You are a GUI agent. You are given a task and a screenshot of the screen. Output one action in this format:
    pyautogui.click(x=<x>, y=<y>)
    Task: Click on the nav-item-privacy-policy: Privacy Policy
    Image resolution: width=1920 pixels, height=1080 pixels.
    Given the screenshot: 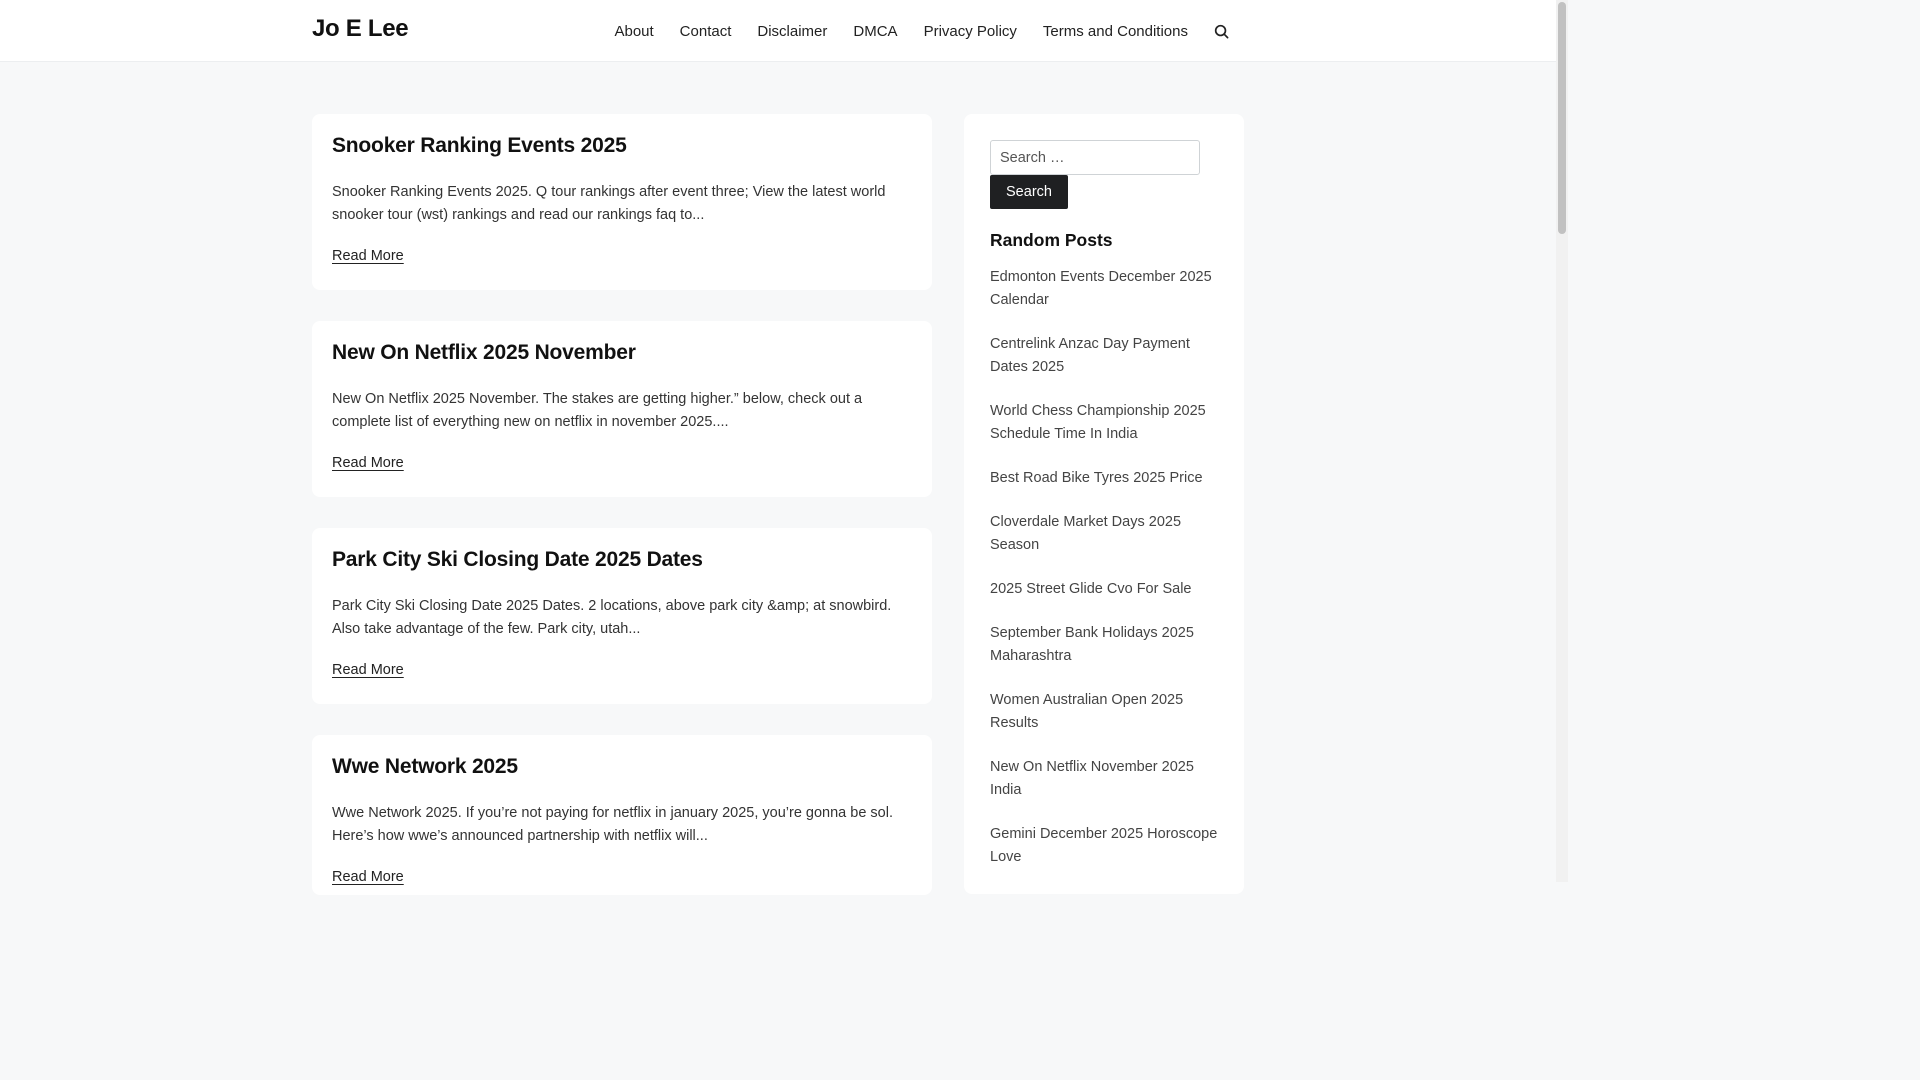 What is the action you would take?
    pyautogui.click(x=970, y=31)
    